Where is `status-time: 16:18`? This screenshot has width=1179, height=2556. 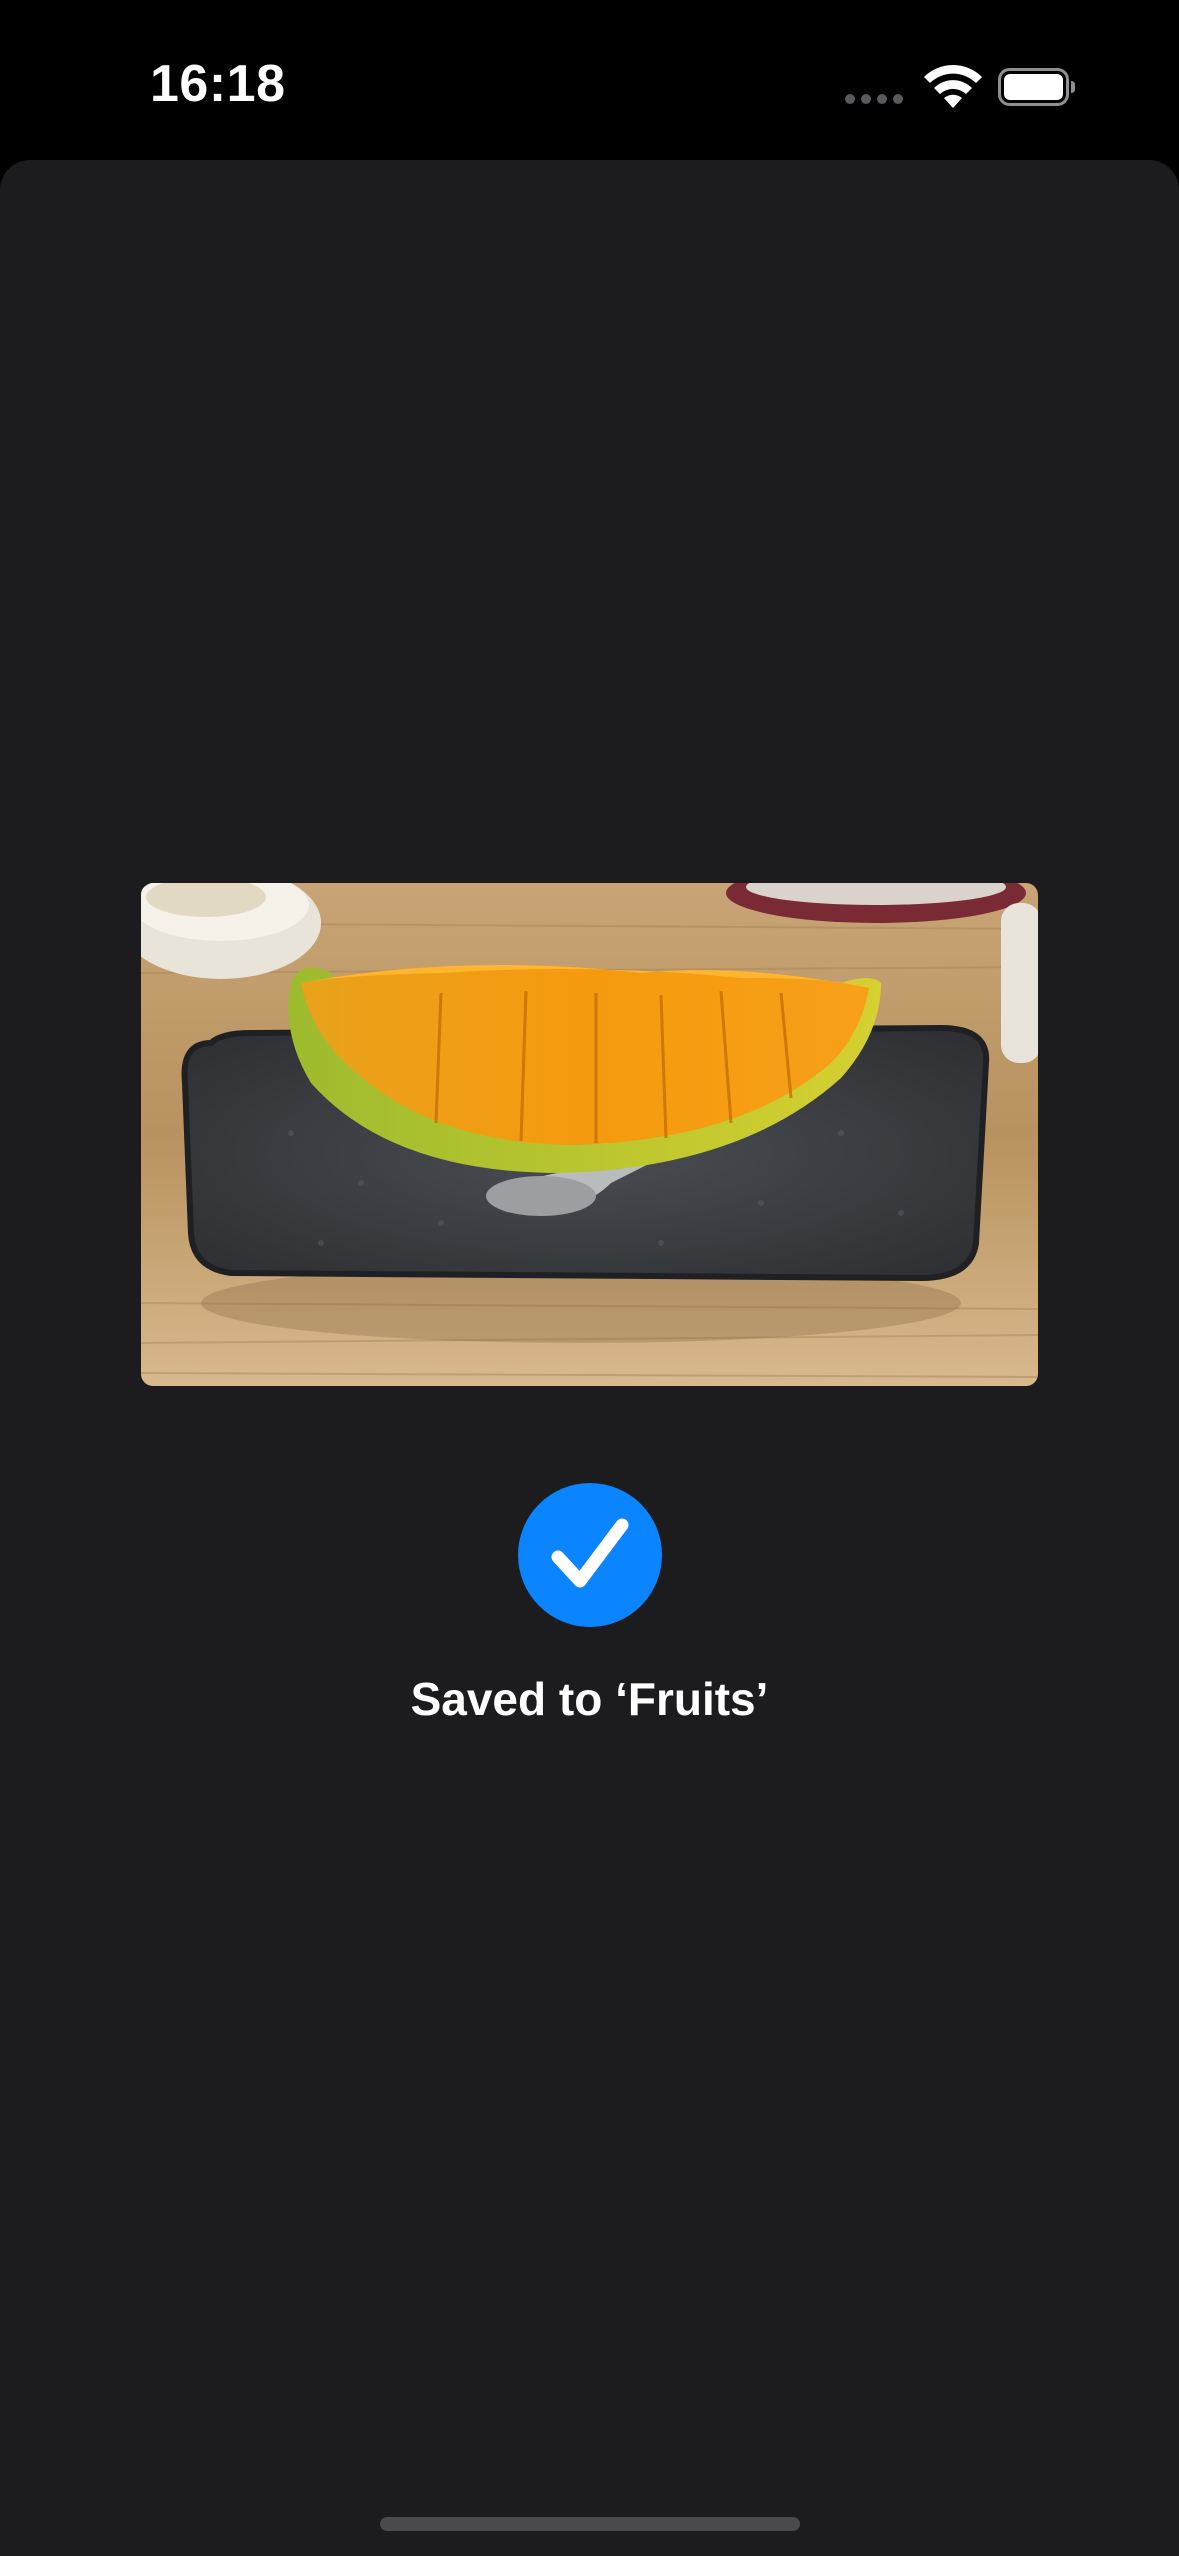
status-time: 16:18 is located at coordinates (218, 84).